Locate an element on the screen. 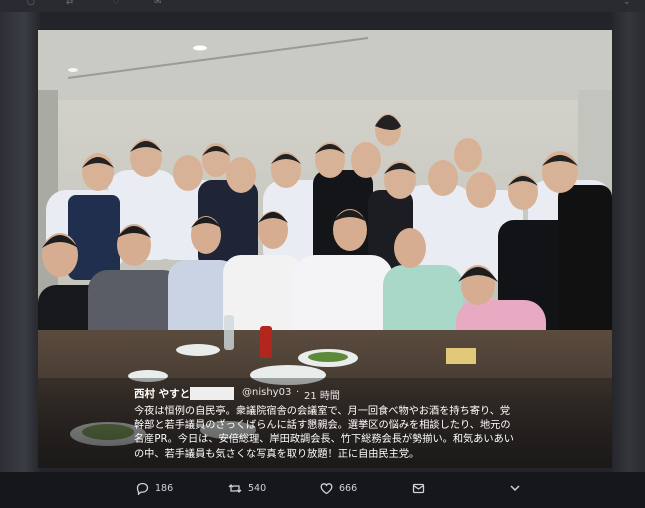 The height and width of the screenshot is (508, 645). message-button is located at coordinates (421, 488).